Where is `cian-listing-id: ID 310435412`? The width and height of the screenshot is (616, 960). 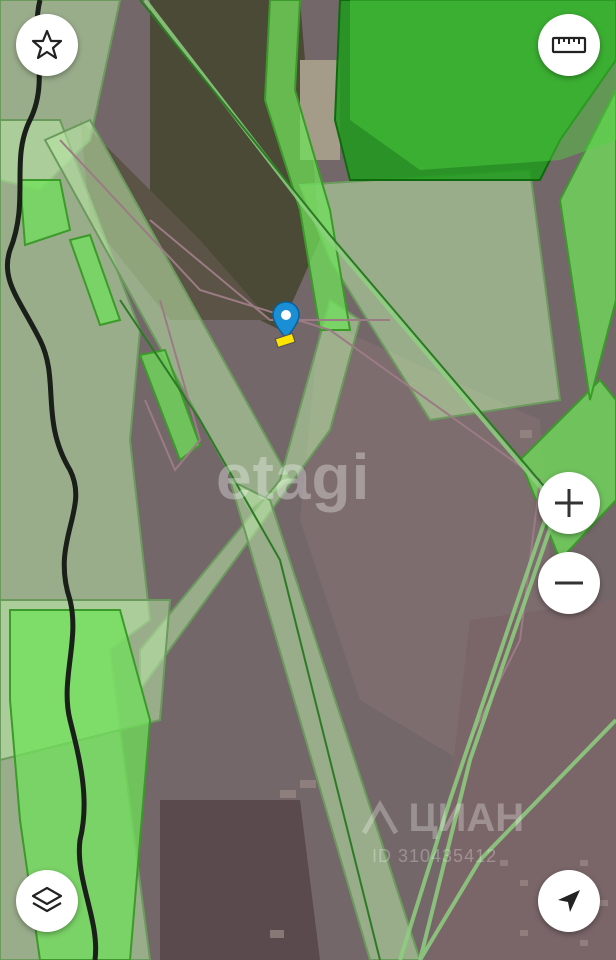
cian-listing-id: ID 310435412 is located at coordinates (435, 856).